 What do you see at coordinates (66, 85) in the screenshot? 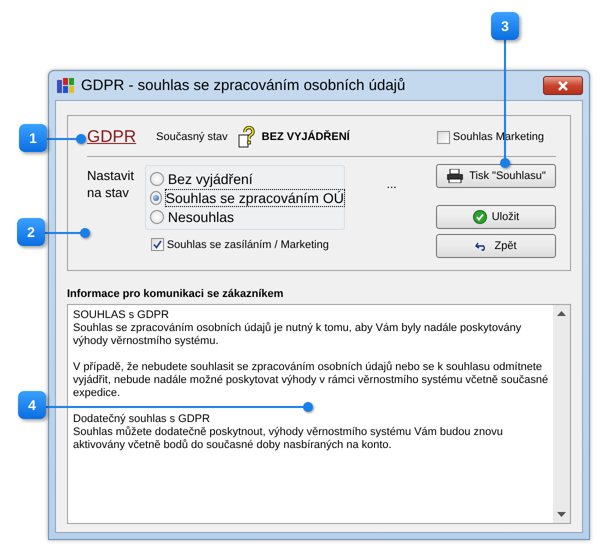
I see `app-icon` at bounding box center [66, 85].